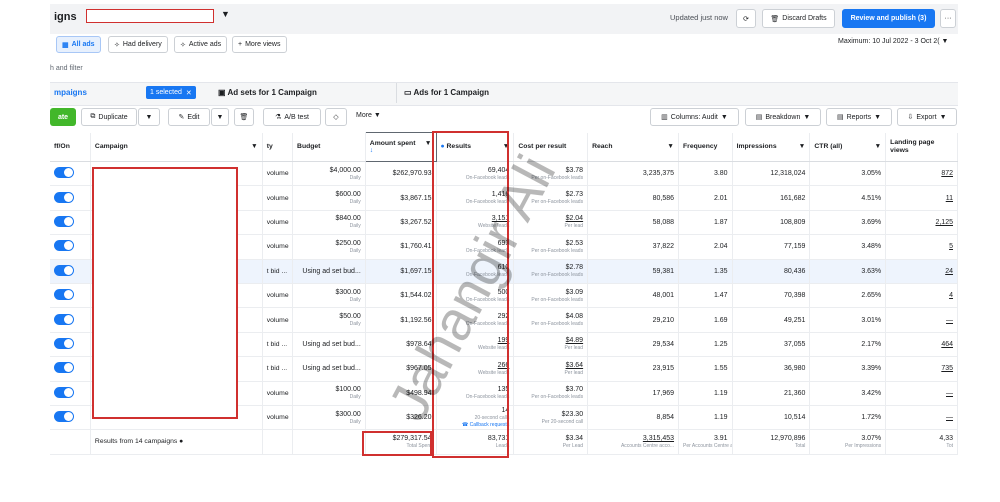  Describe the element at coordinates (771, 147) in the screenshot. I see `col-impressions: Impressions ▼` at that location.